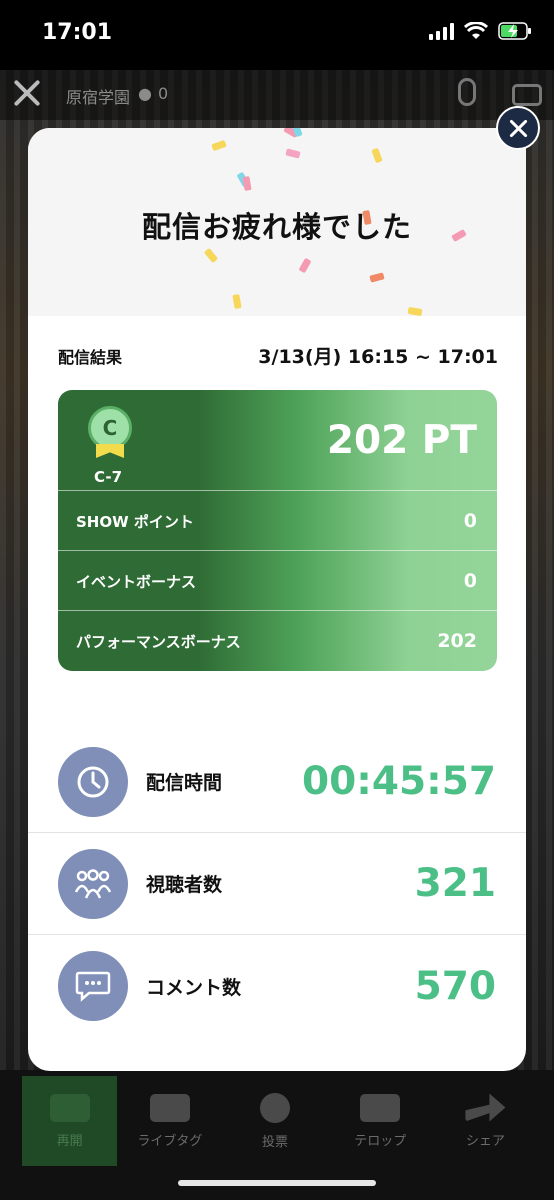 The height and width of the screenshot is (1200, 554). I want to click on points-row-value: 202, so click(457, 641).